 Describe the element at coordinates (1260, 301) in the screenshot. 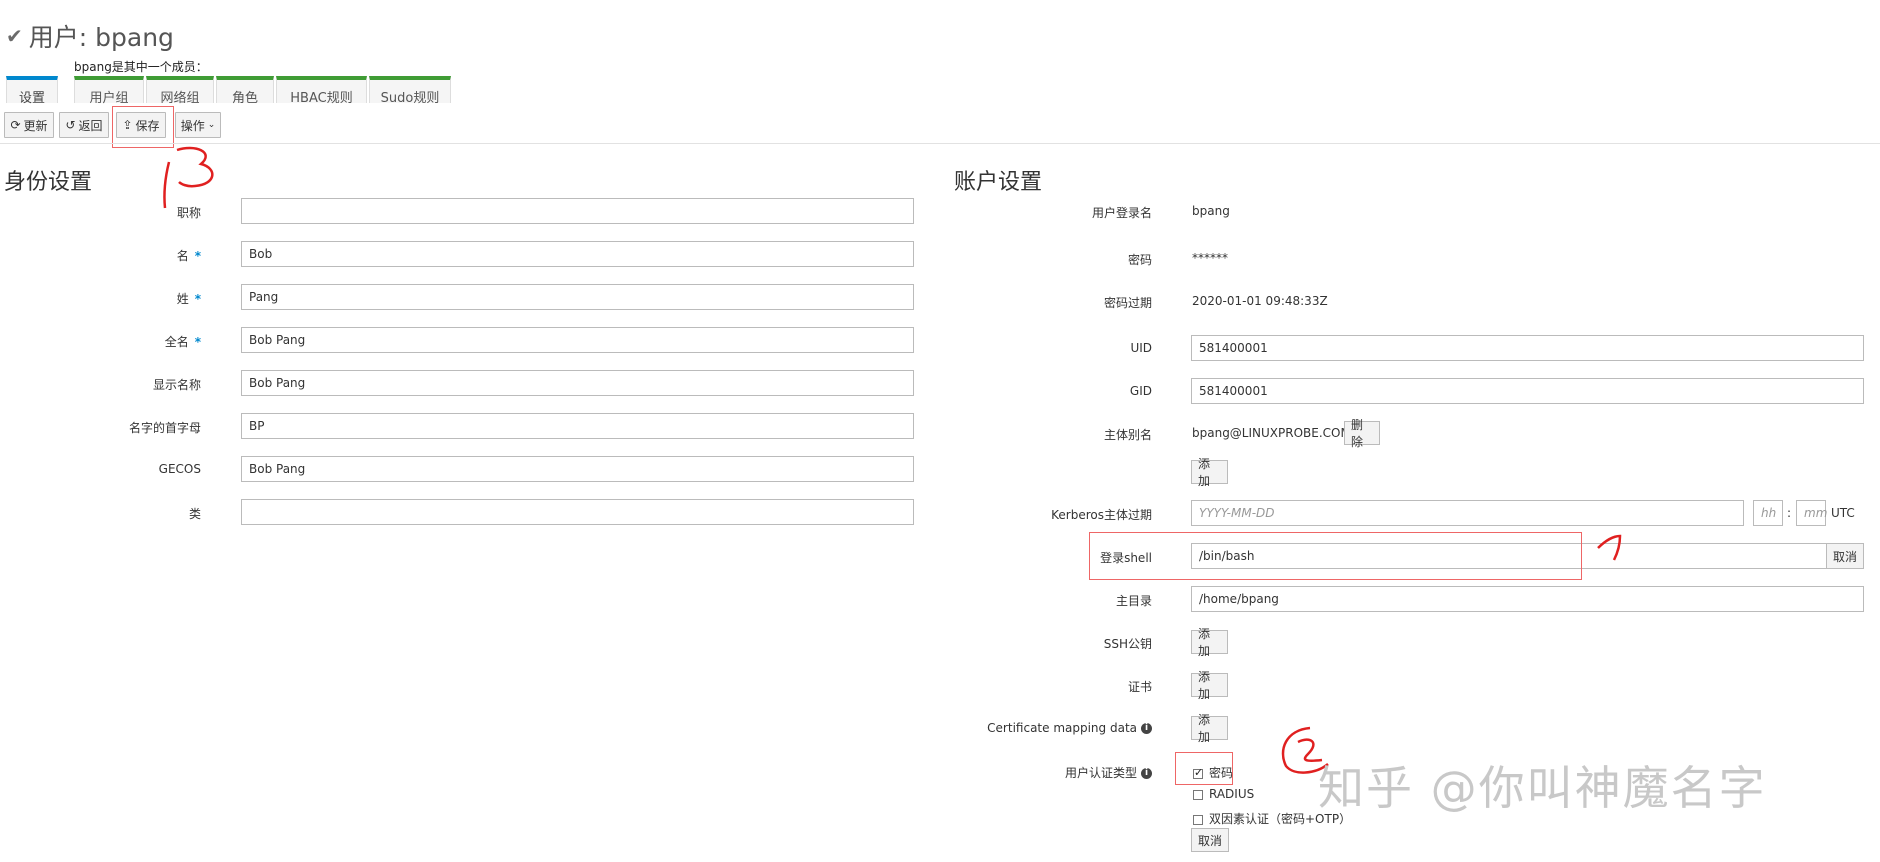

I see `password-expiration-value: 2020-01-01 09:48:33Z` at that location.